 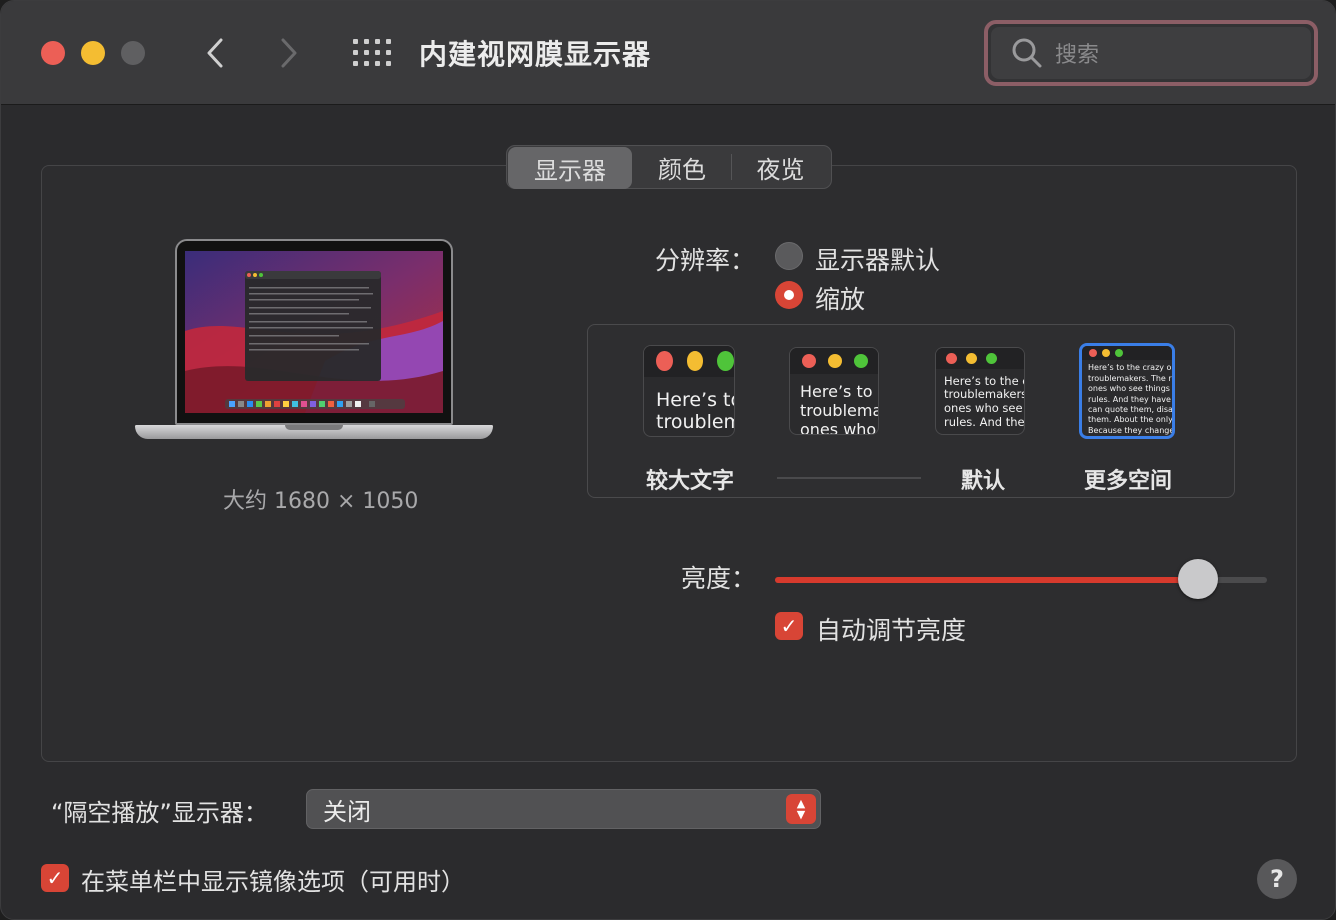 What do you see at coordinates (563, 809) in the screenshot?
I see `airplay-display-select: 关闭 ▲ ▼` at bounding box center [563, 809].